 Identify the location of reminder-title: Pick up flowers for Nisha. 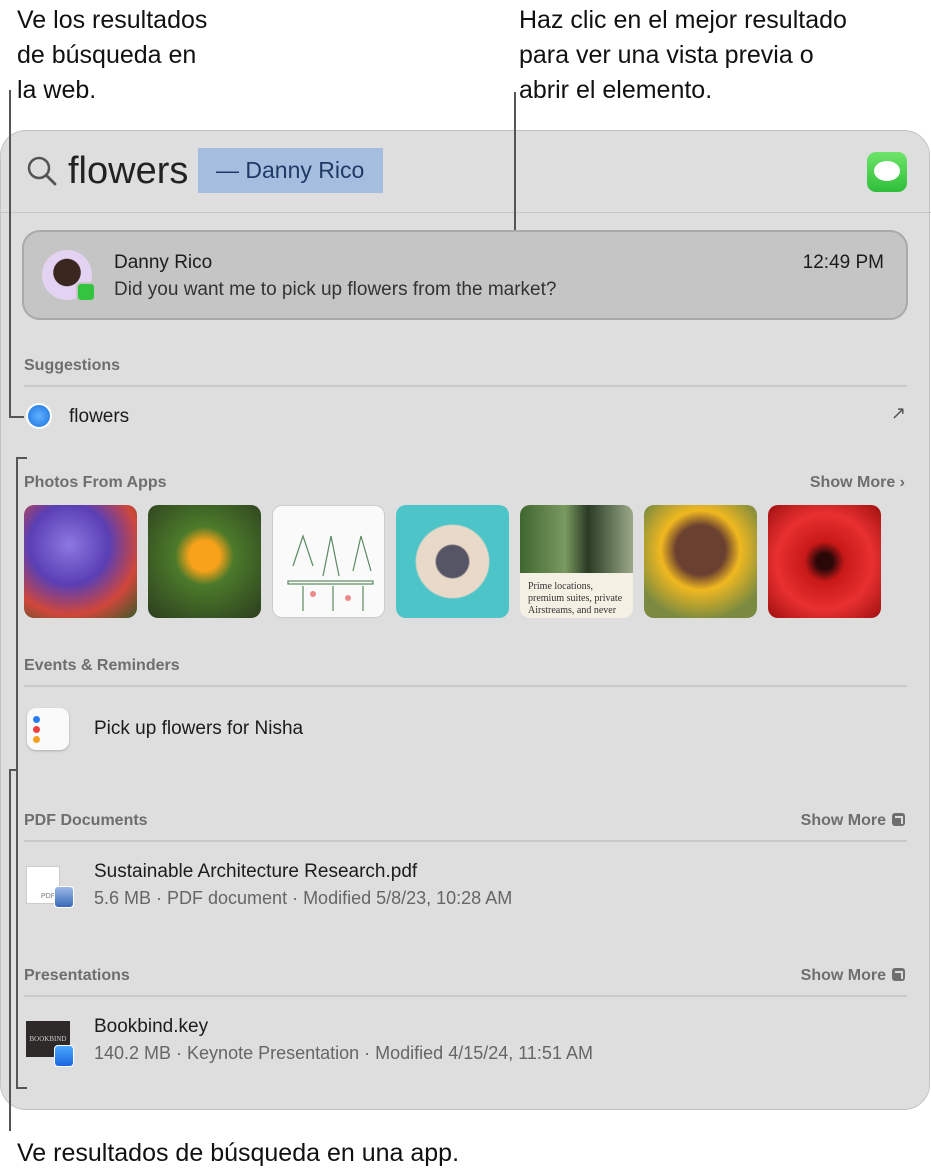
(199, 728).